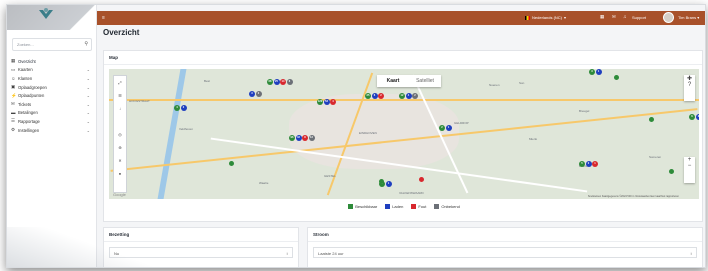 The height and width of the screenshot is (271, 708). What do you see at coordinates (207, 81) in the screenshot?
I see `map-place-label: Best` at bounding box center [207, 81].